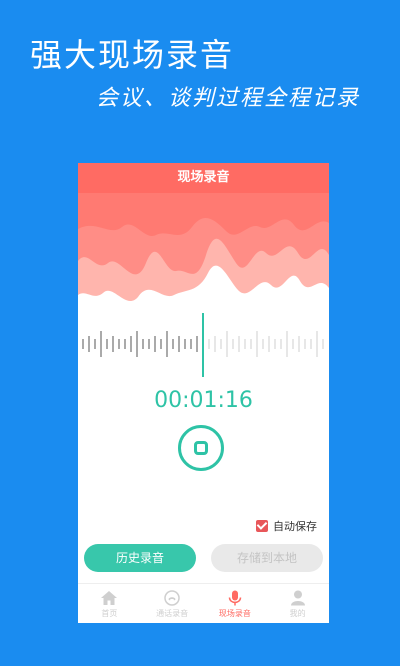  I want to click on history-recordings-button: 历史录音, so click(140, 558).